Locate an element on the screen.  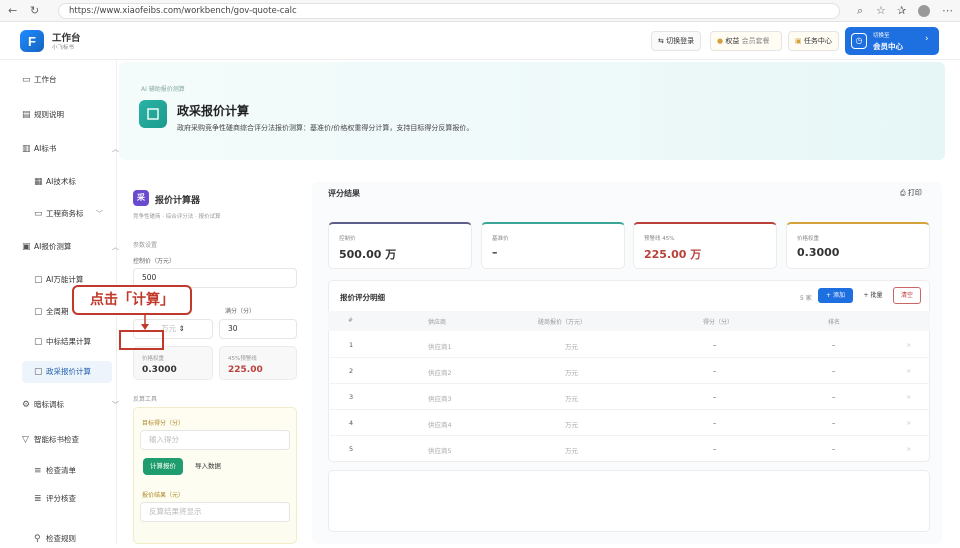
table-row: 4 供应商4 万元 – – × is located at coordinates (629, 423).